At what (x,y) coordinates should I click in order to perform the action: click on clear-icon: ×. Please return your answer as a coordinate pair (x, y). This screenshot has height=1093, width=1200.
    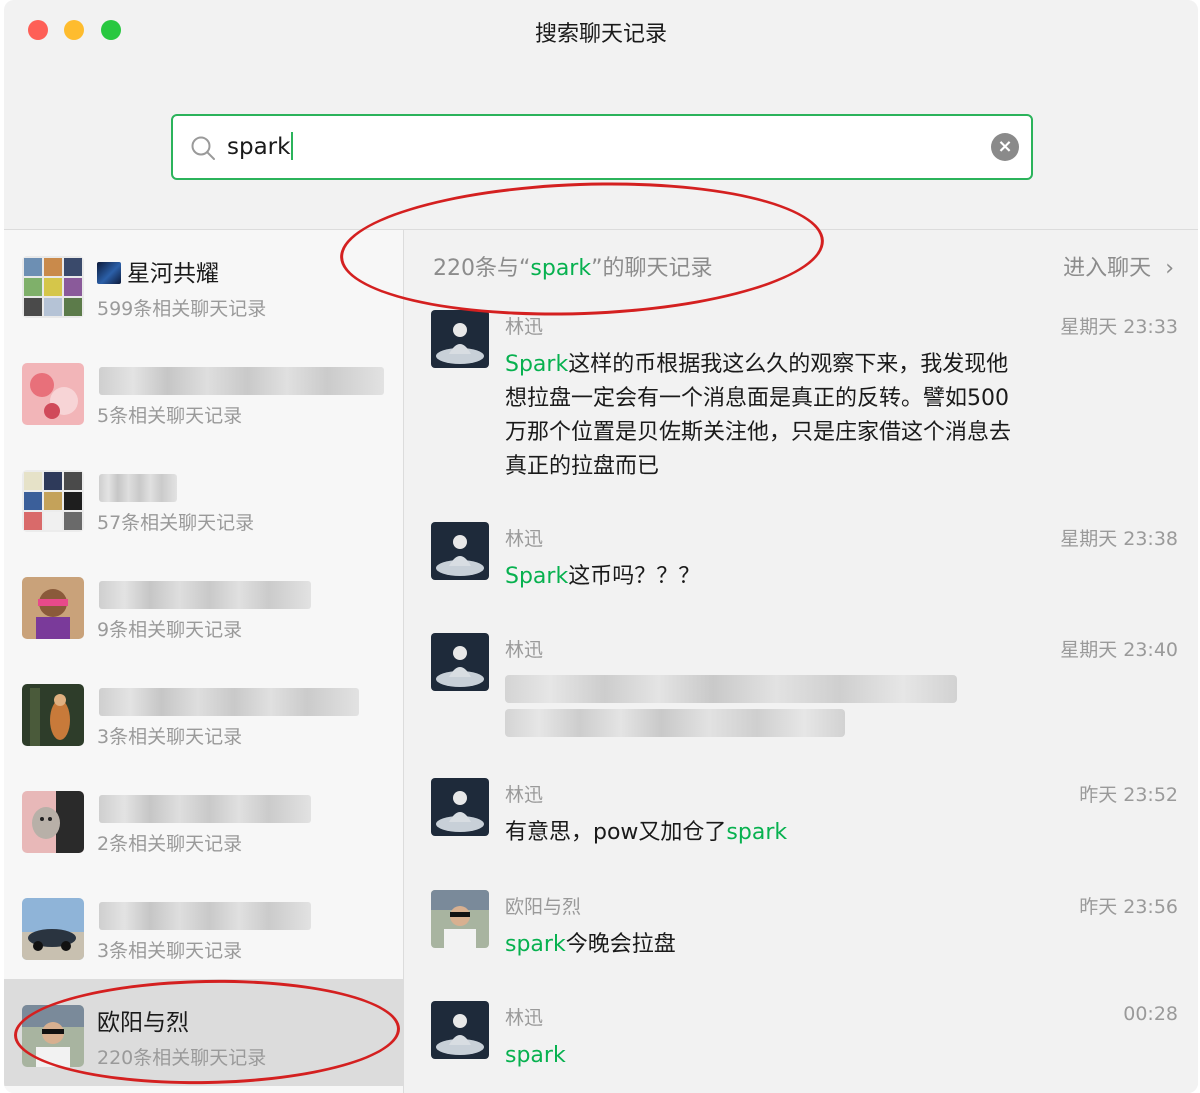
    Looking at the image, I should click on (1005, 147).